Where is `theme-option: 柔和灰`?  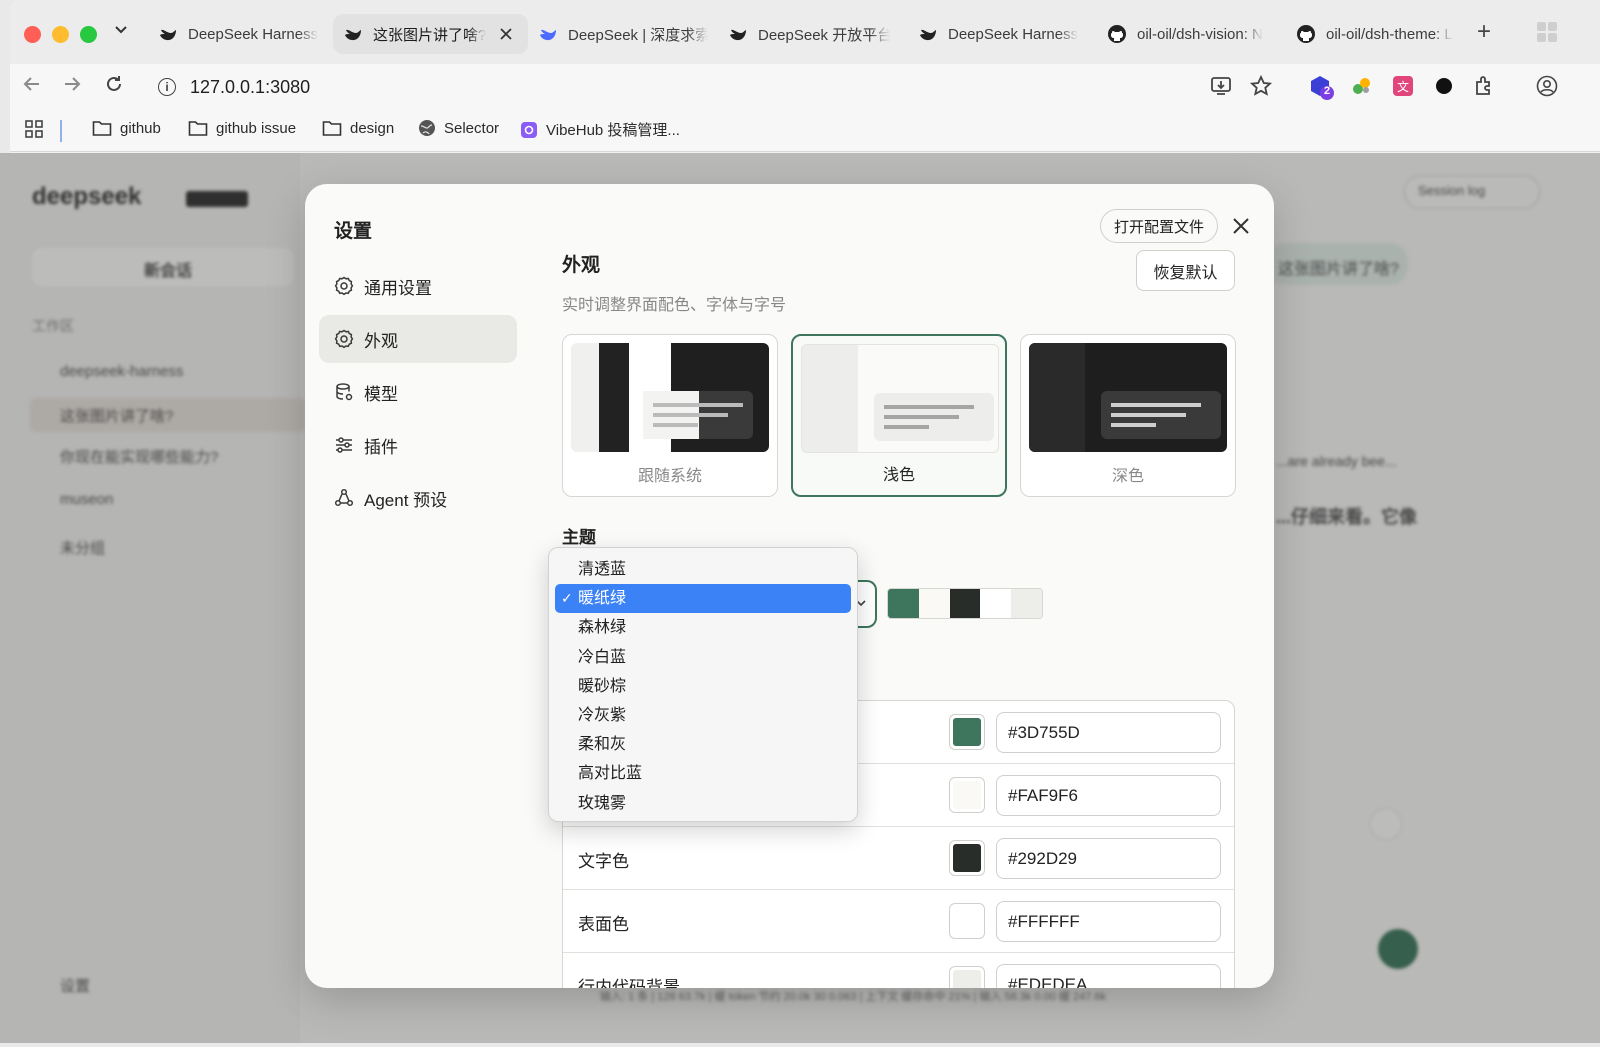
theme-option: 柔和灰 is located at coordinates (703, 744).